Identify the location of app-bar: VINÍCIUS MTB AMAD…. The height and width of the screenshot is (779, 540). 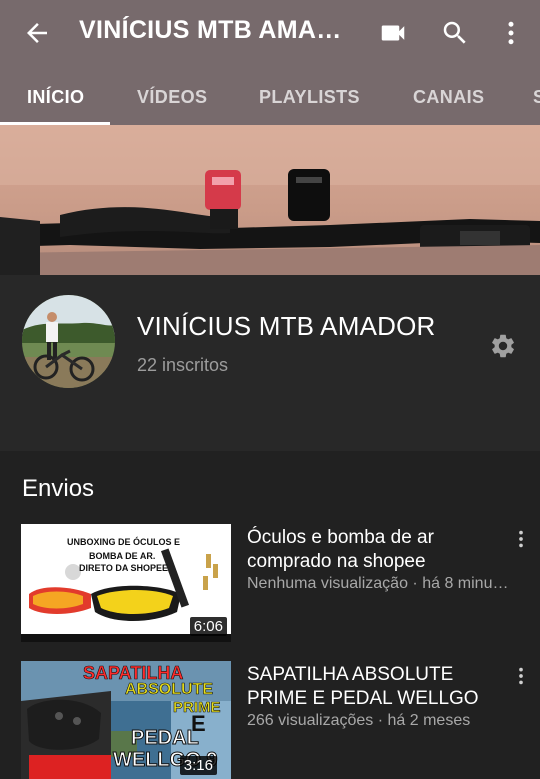
(270, 32).